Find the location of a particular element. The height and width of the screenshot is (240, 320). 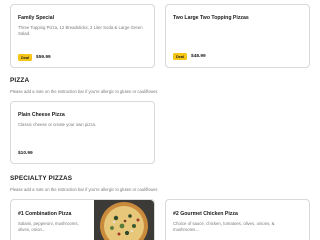

item-description: Classic cheese or create your own pizza. is located at coordinates (57, 124).